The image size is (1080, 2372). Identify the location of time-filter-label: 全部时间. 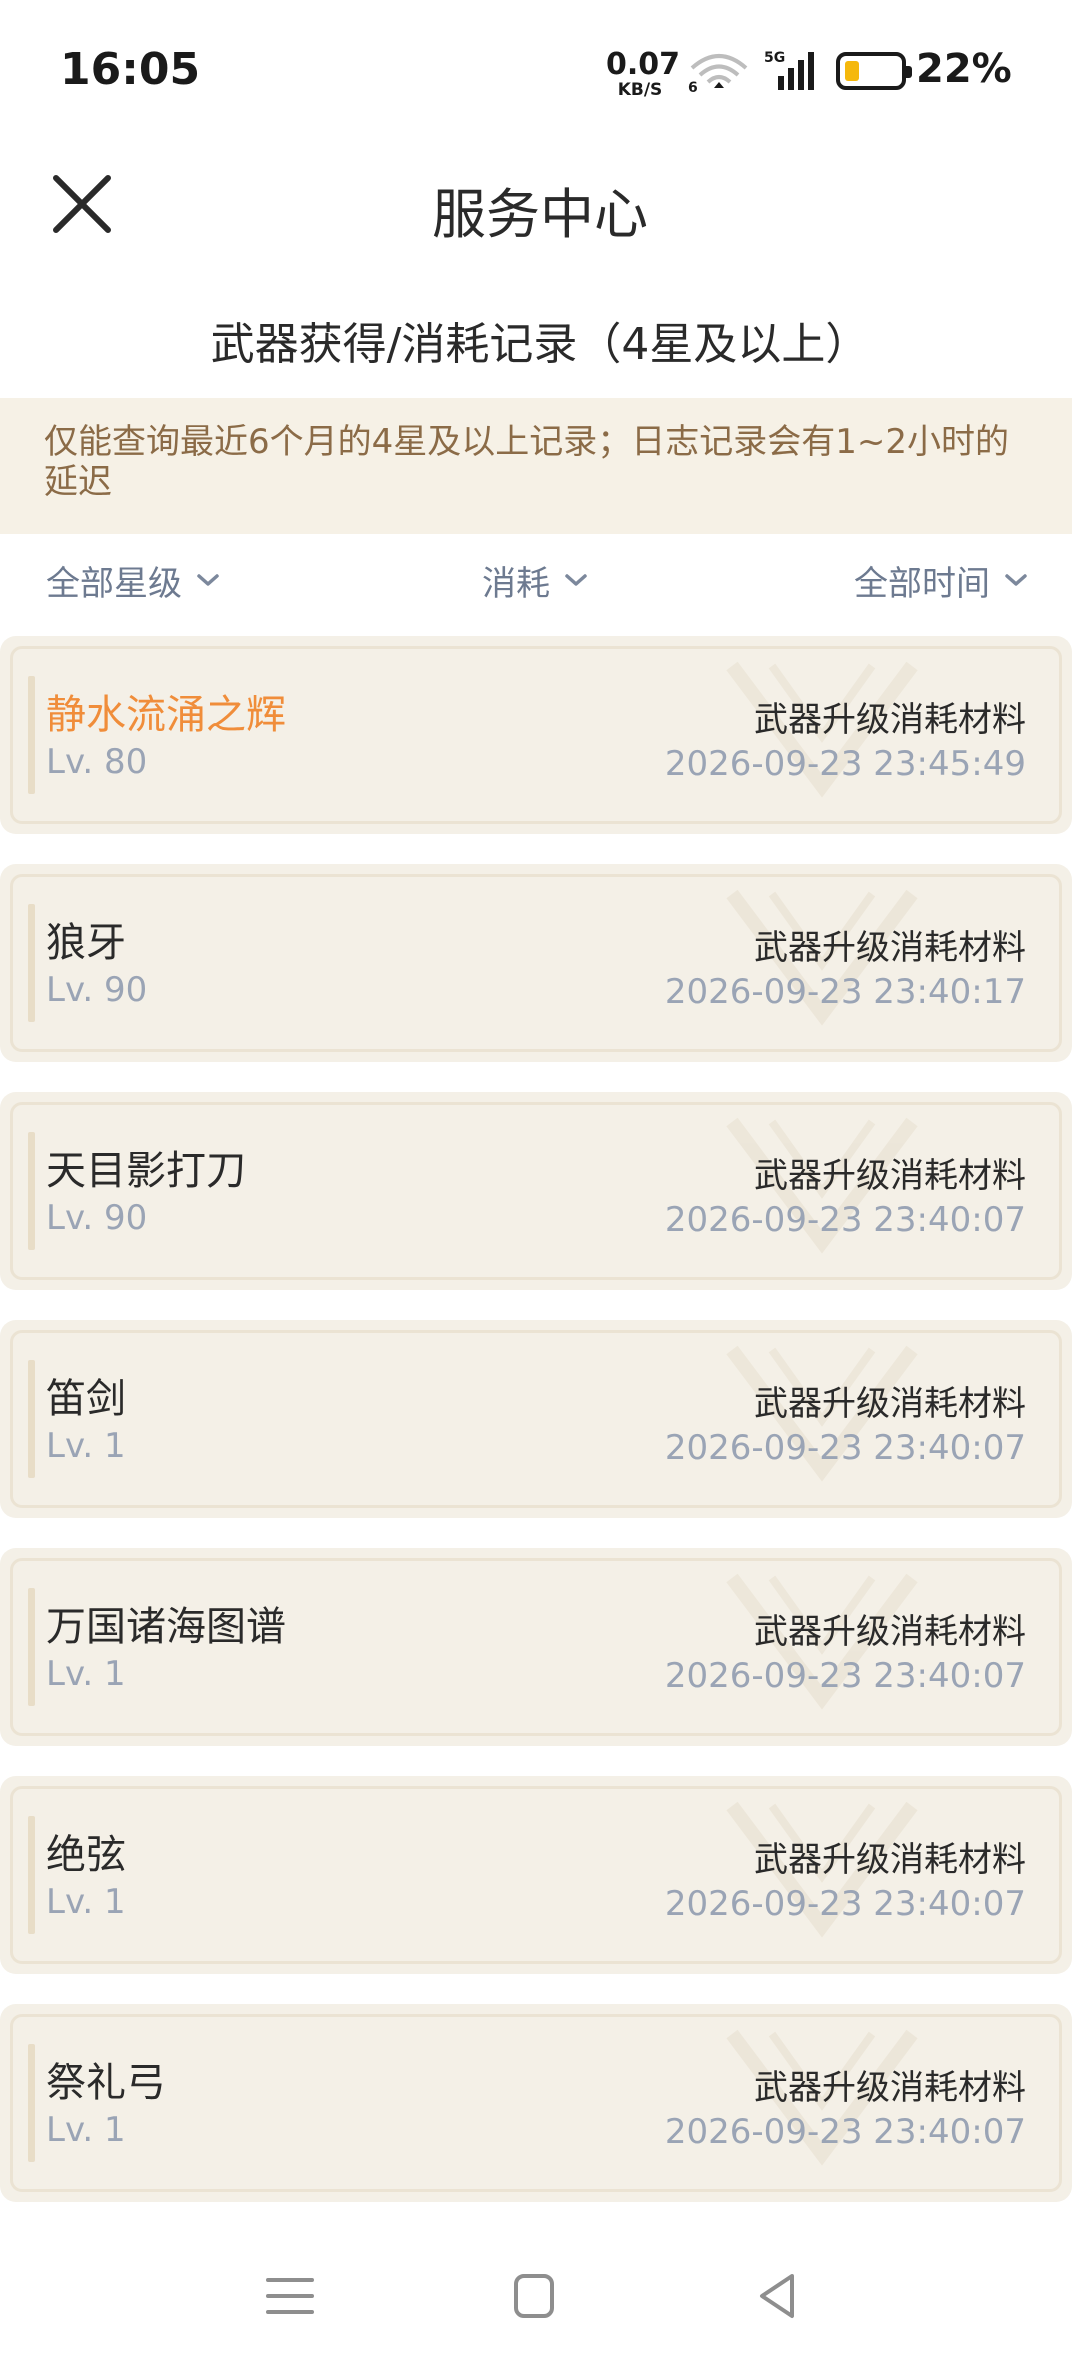
(922, 583).